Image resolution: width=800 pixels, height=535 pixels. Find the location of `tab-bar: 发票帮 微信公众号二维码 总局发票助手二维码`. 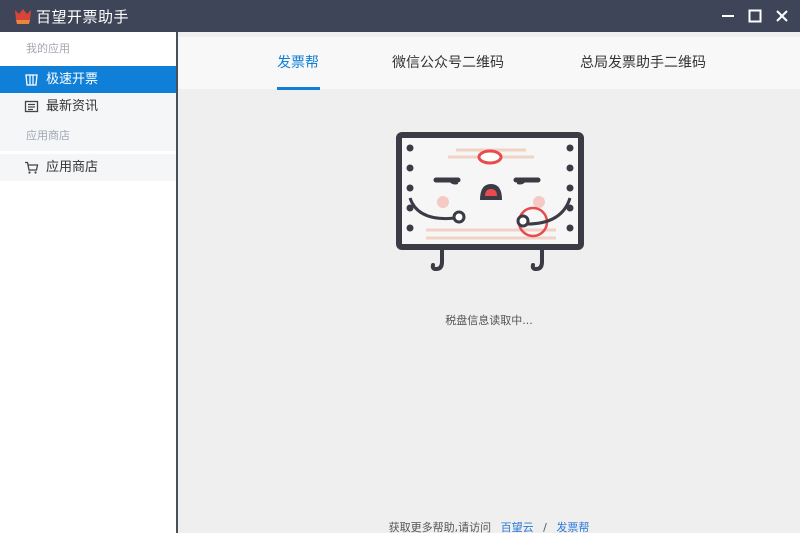

tab-bar: 发票帮 微信公众号二维码 总局发票助手二维码 is located at coordinates (489, 63).